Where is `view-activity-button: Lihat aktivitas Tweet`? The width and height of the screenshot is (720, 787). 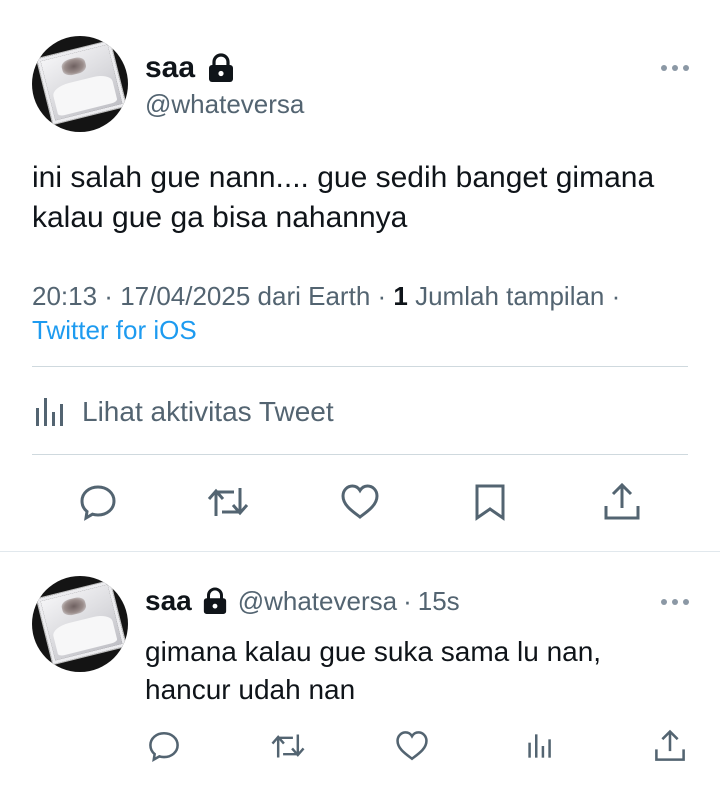 view-activity-button: Lihat aktivitas Tweet is located at coordinates (183, 412).